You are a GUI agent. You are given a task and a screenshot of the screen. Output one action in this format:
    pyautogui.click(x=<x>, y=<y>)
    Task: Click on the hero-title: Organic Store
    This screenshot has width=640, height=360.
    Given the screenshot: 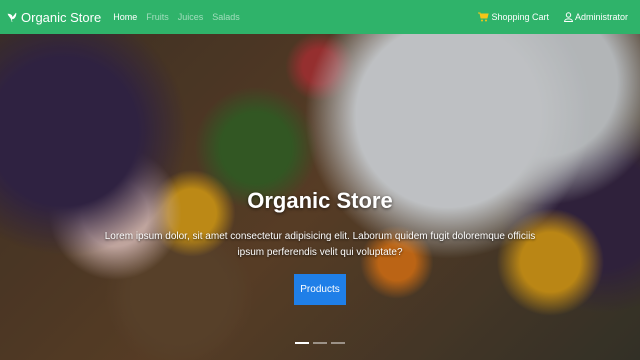 What is the action you would take?
    pyautogui.click(x=320, y=200)
    